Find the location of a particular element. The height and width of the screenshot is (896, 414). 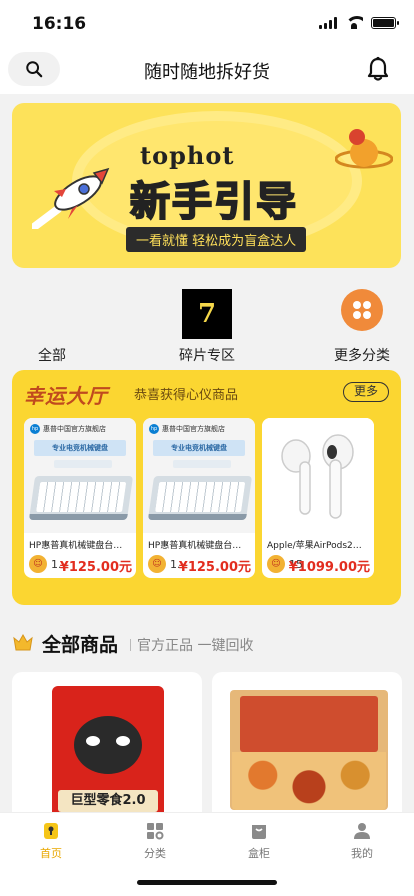

app-header: 随时随地拆好货 is located at coordinates (207, 71).